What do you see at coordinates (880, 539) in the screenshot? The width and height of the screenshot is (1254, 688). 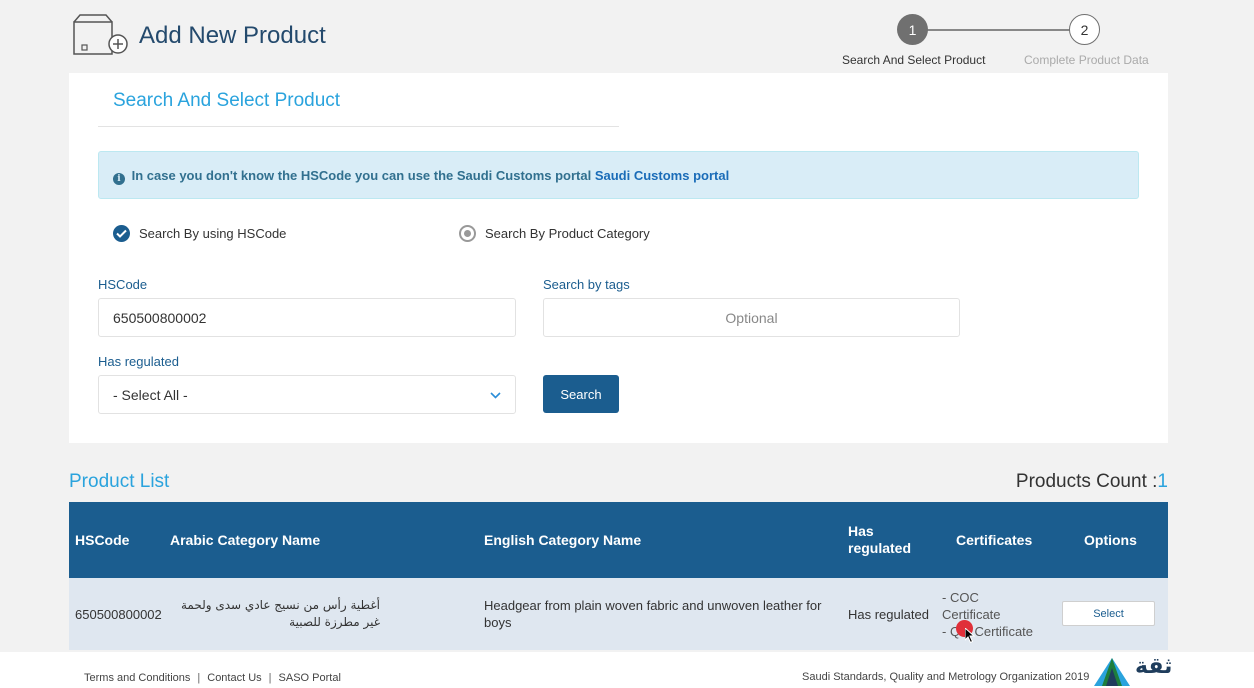 I see `column-header-regulated: Has regulated` at bounding box center [880, 539].